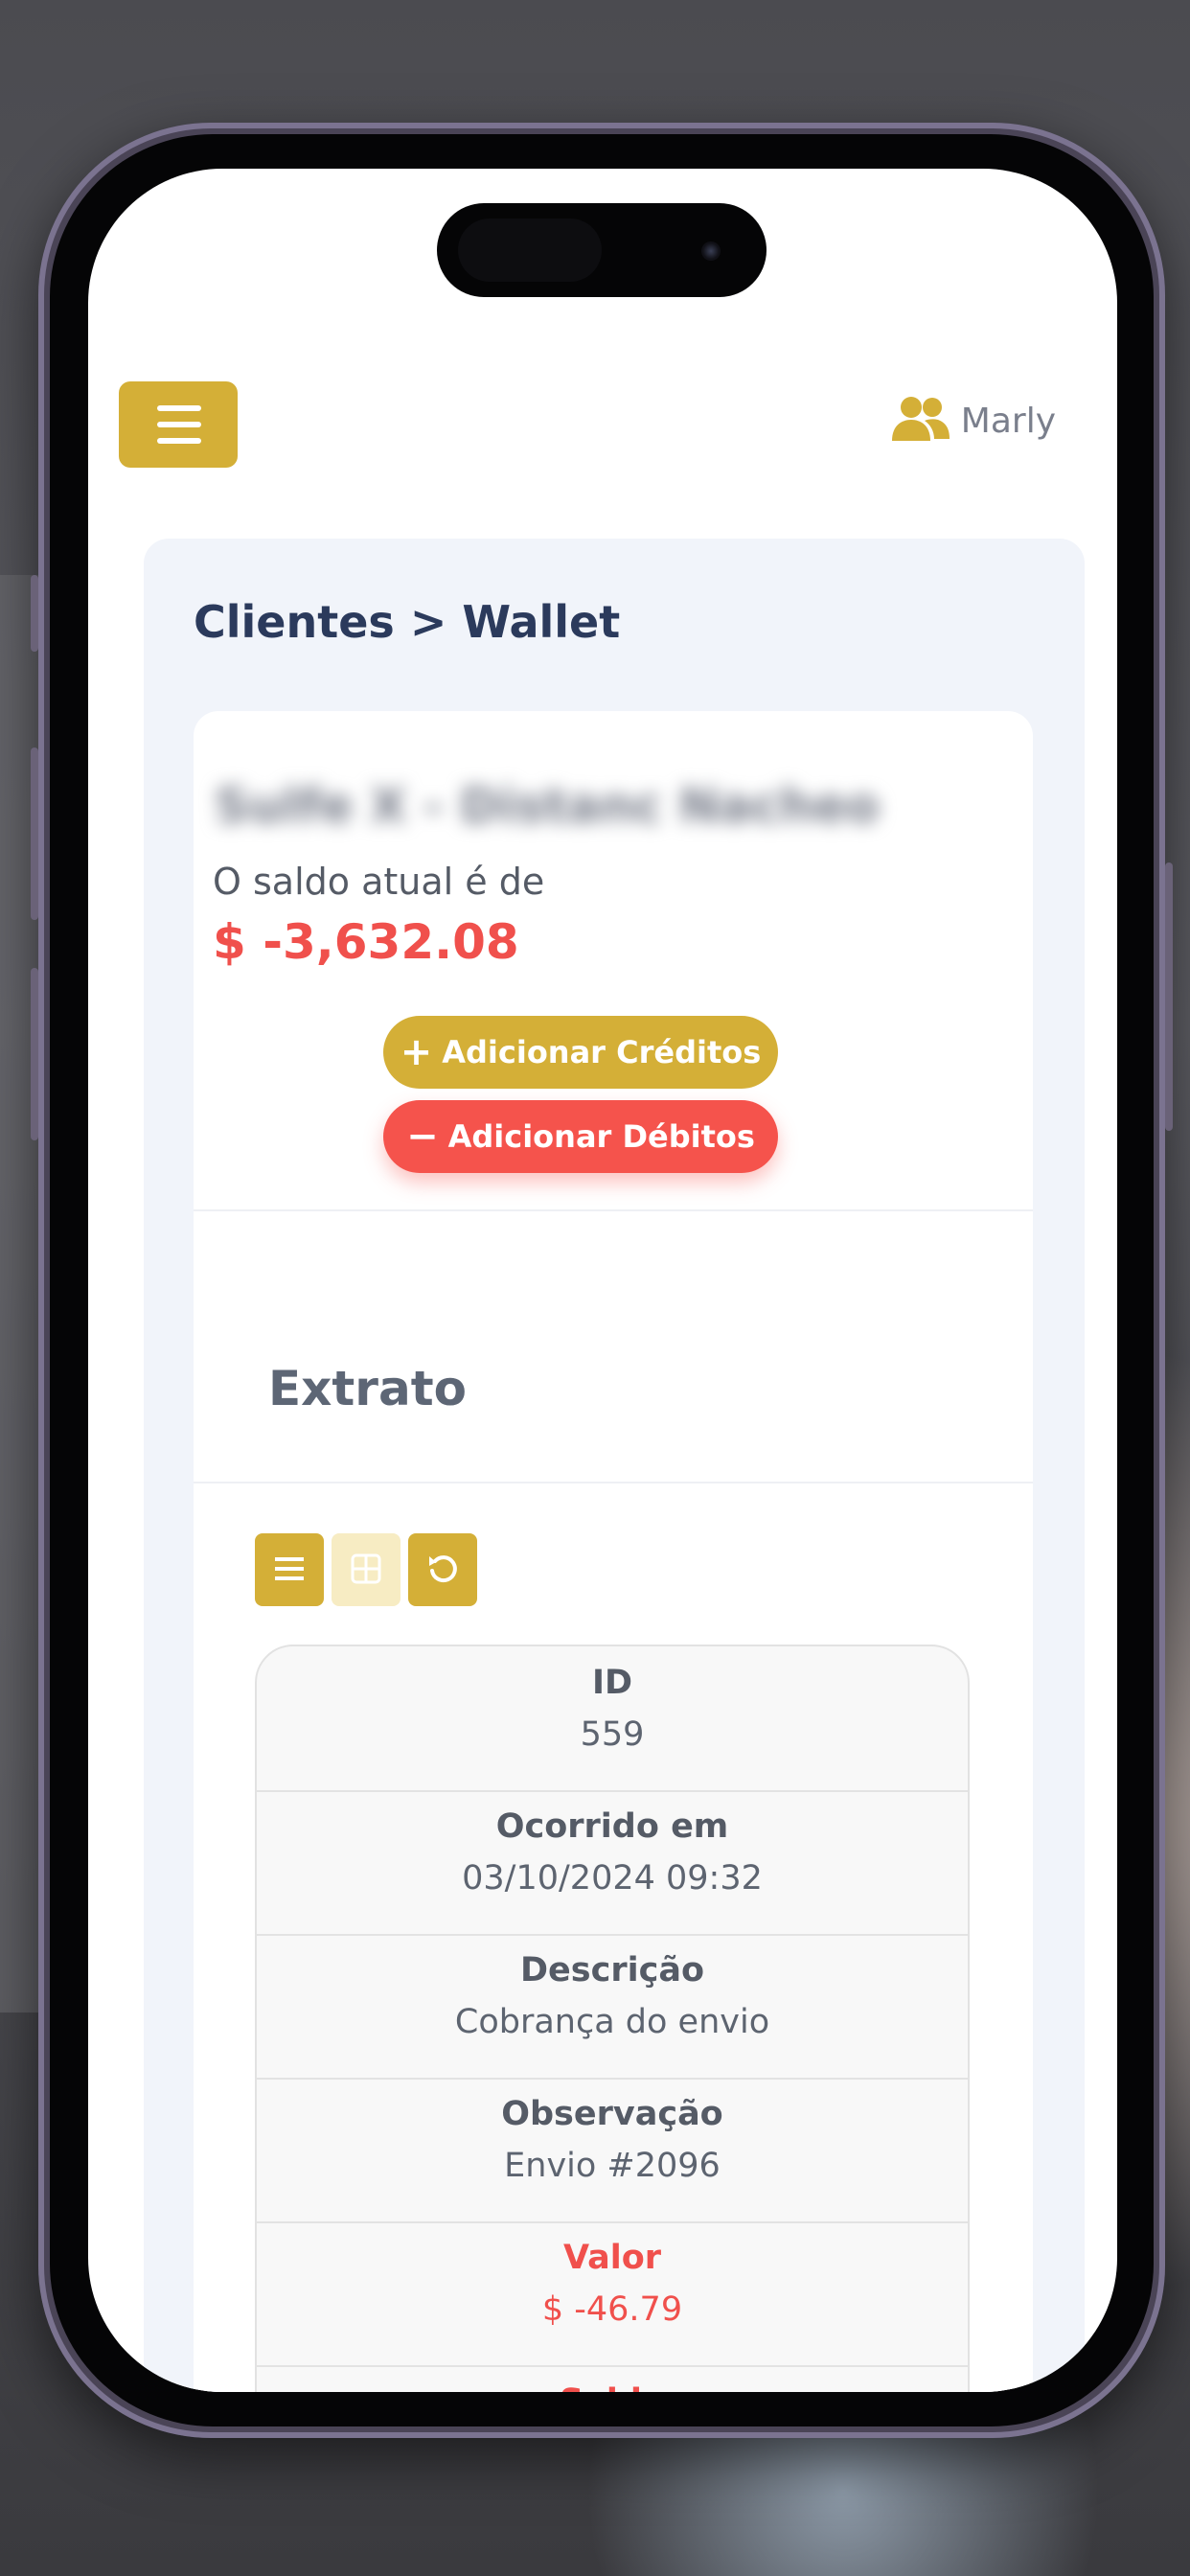  I want to click on grid-view-button, so click(366, 1569).